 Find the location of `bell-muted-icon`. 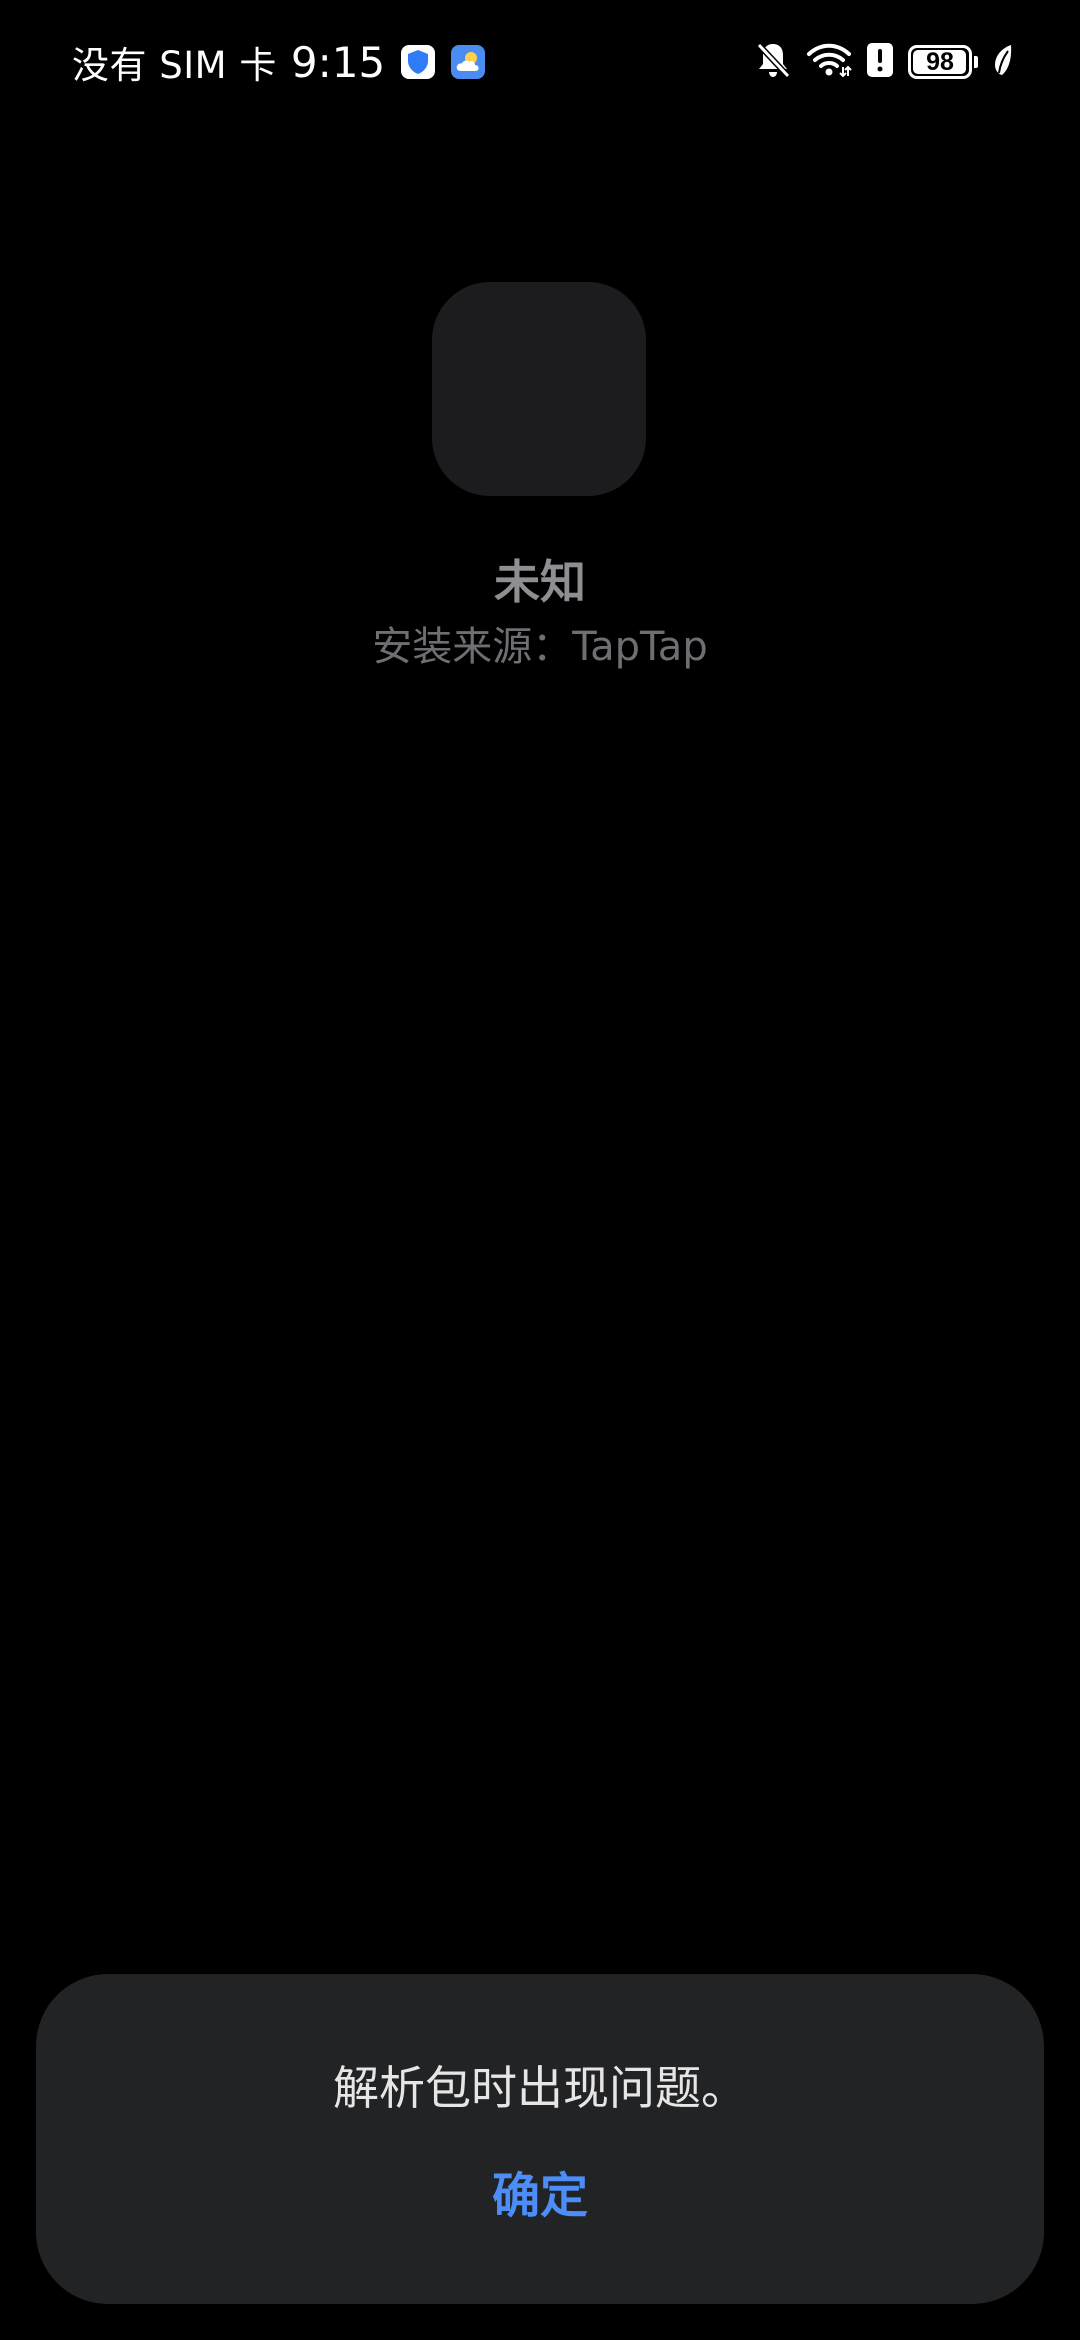

bell-muted-icon is located at coordinates (773, 62).